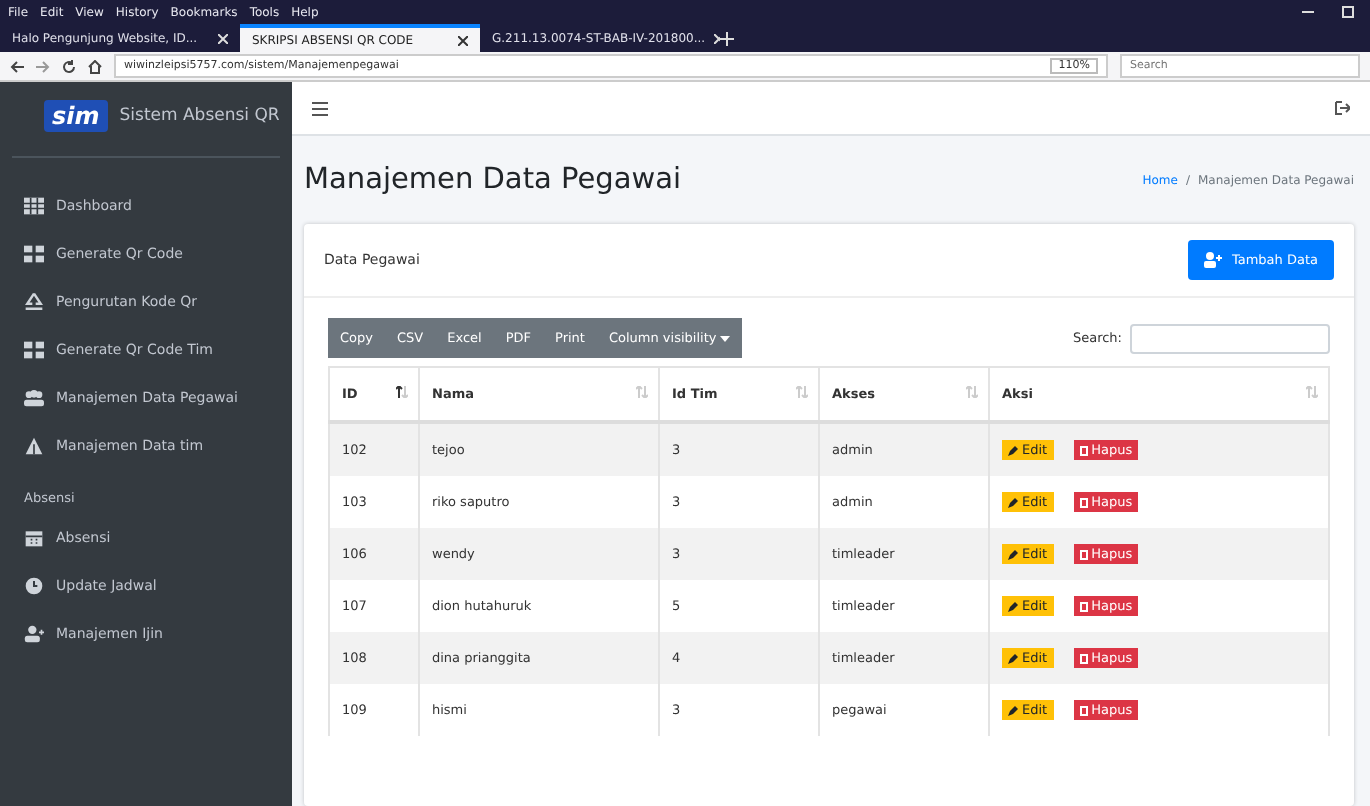 This screenshot has width=1370, height=806. I want to click on sort-arrows-icon, so click(402, 392).